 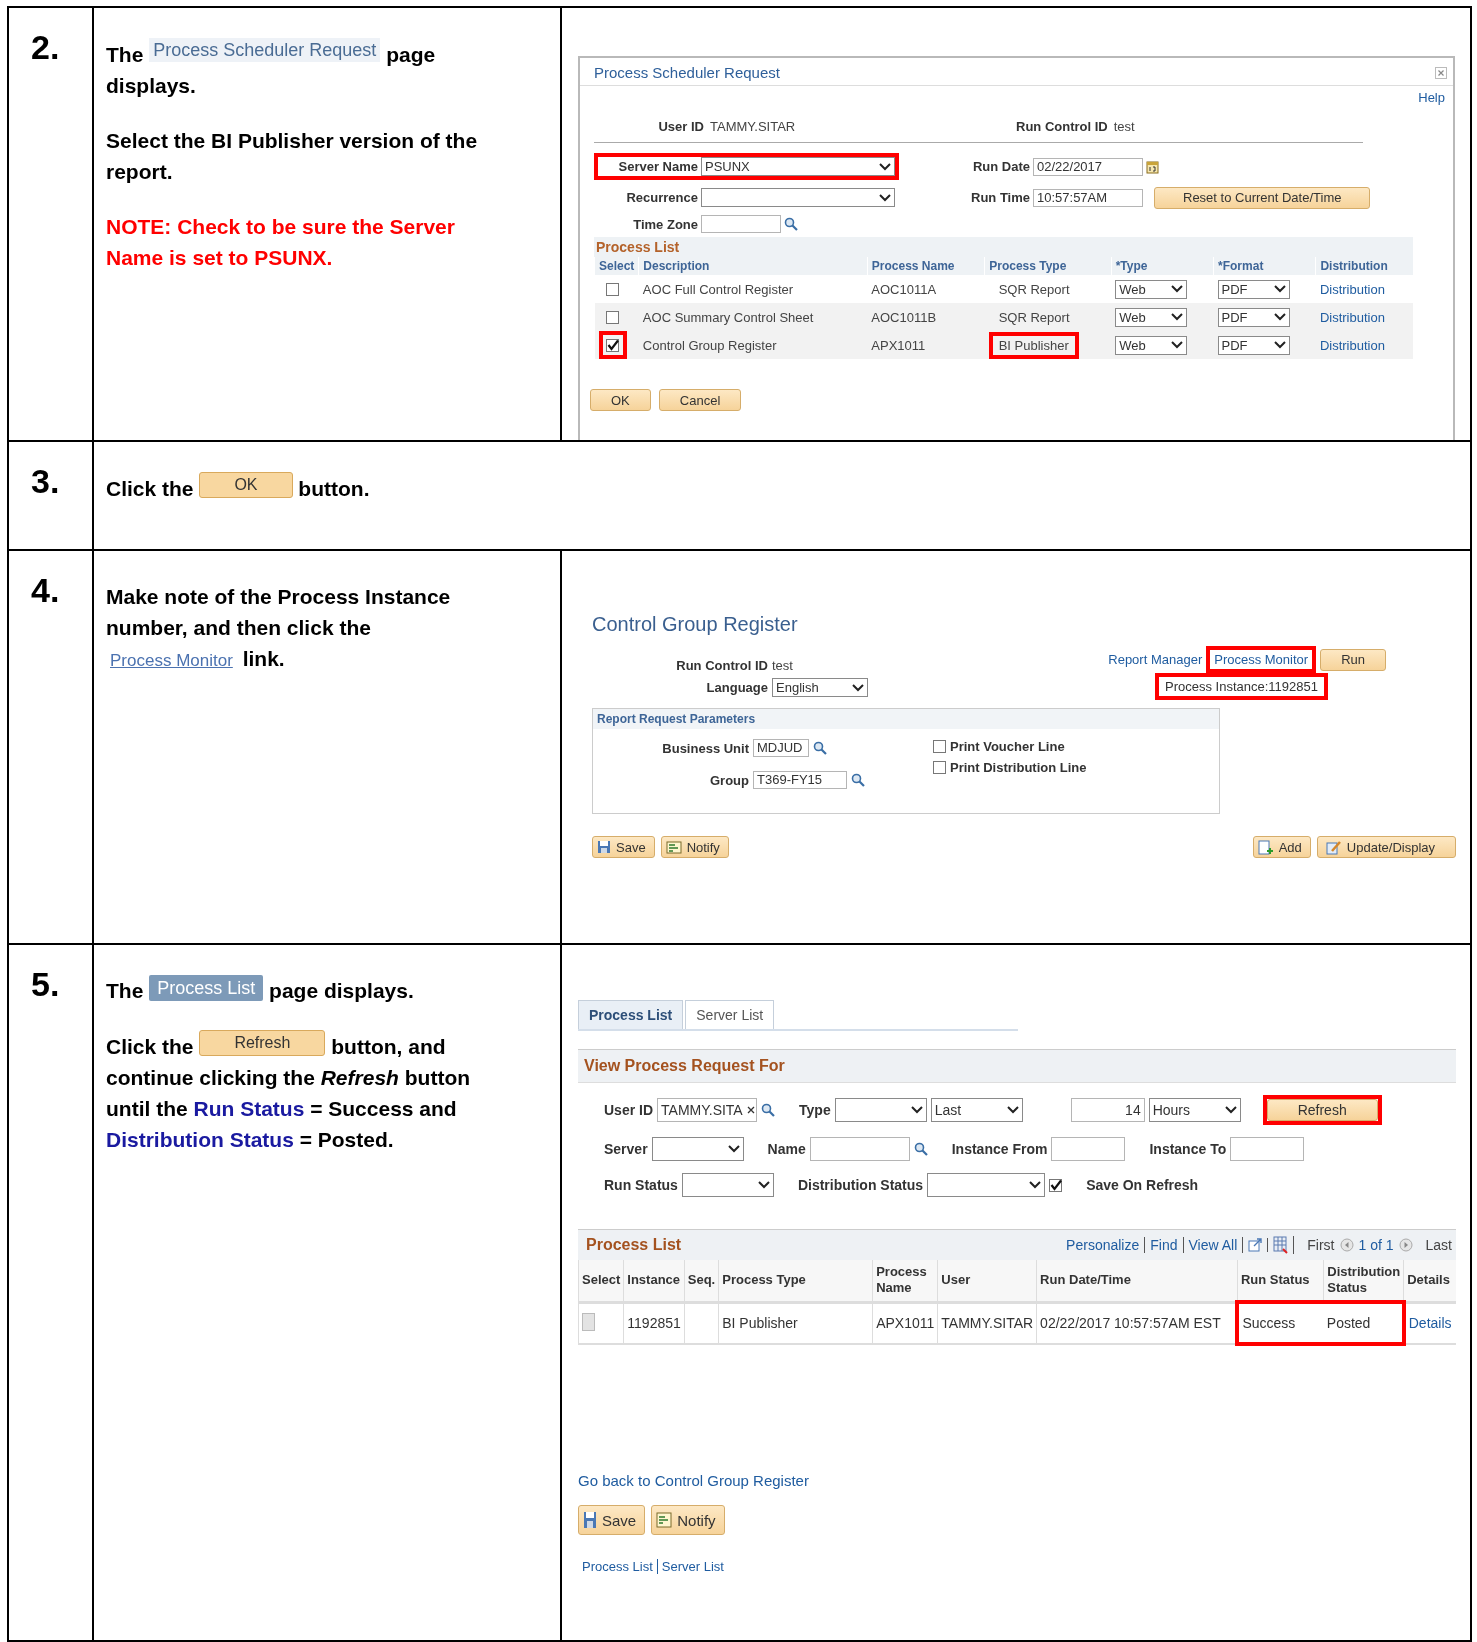 I want to click on field-label: Group, so click(x=729, y=780).